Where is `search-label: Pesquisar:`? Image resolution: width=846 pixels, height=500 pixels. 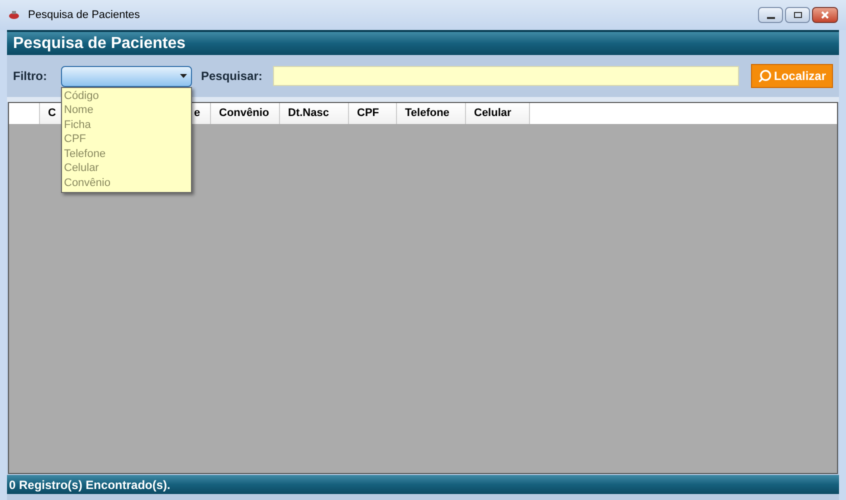 search-label: Pesquisar: is located at coordinates (232, 76).